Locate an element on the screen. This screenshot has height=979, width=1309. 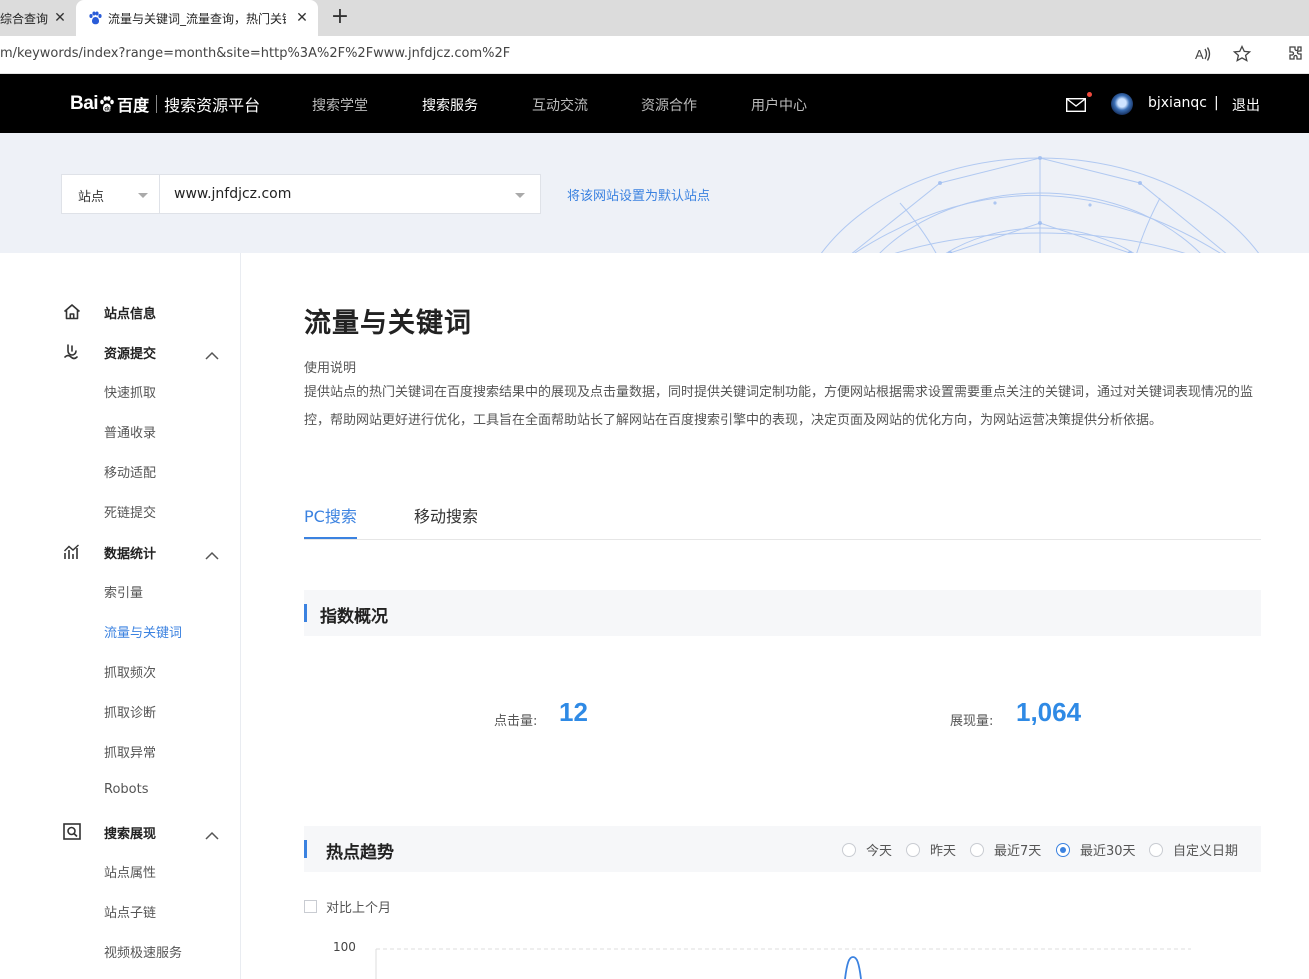
range-30days-radio: 最近30天 is located at coordinates (1096, 849).